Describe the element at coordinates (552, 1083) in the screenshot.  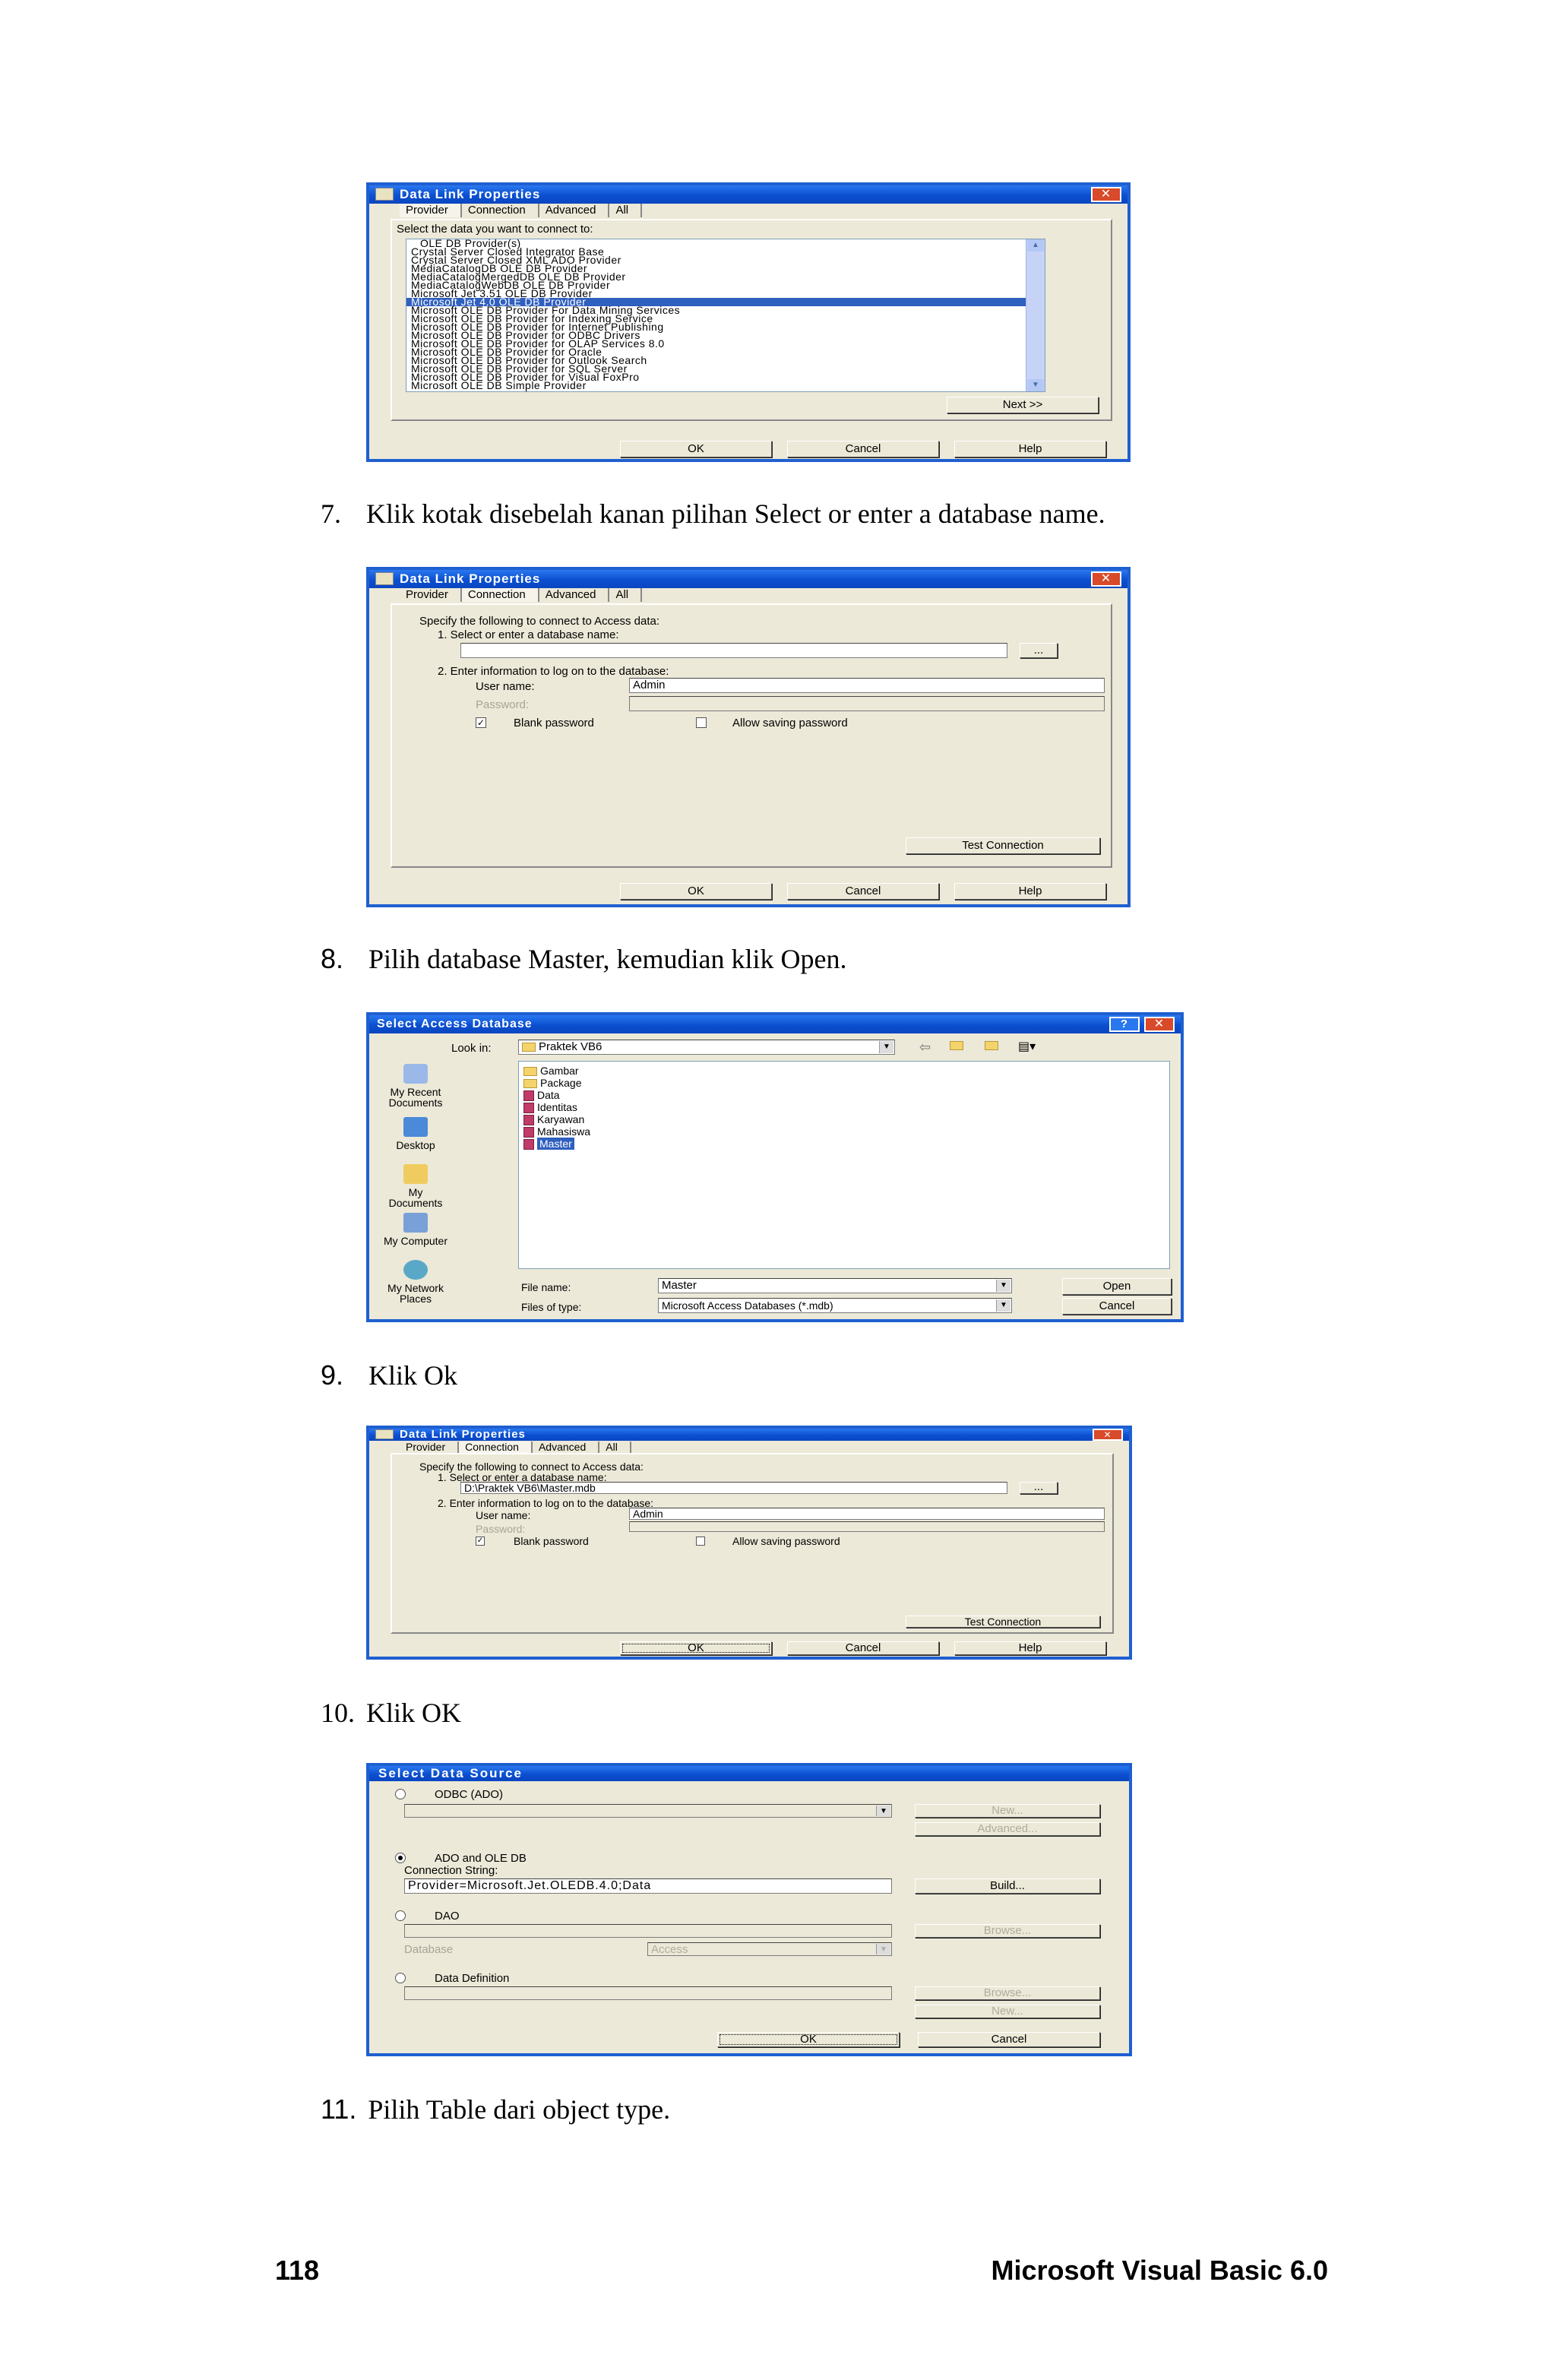
I see `folder-item: Package` at that location.